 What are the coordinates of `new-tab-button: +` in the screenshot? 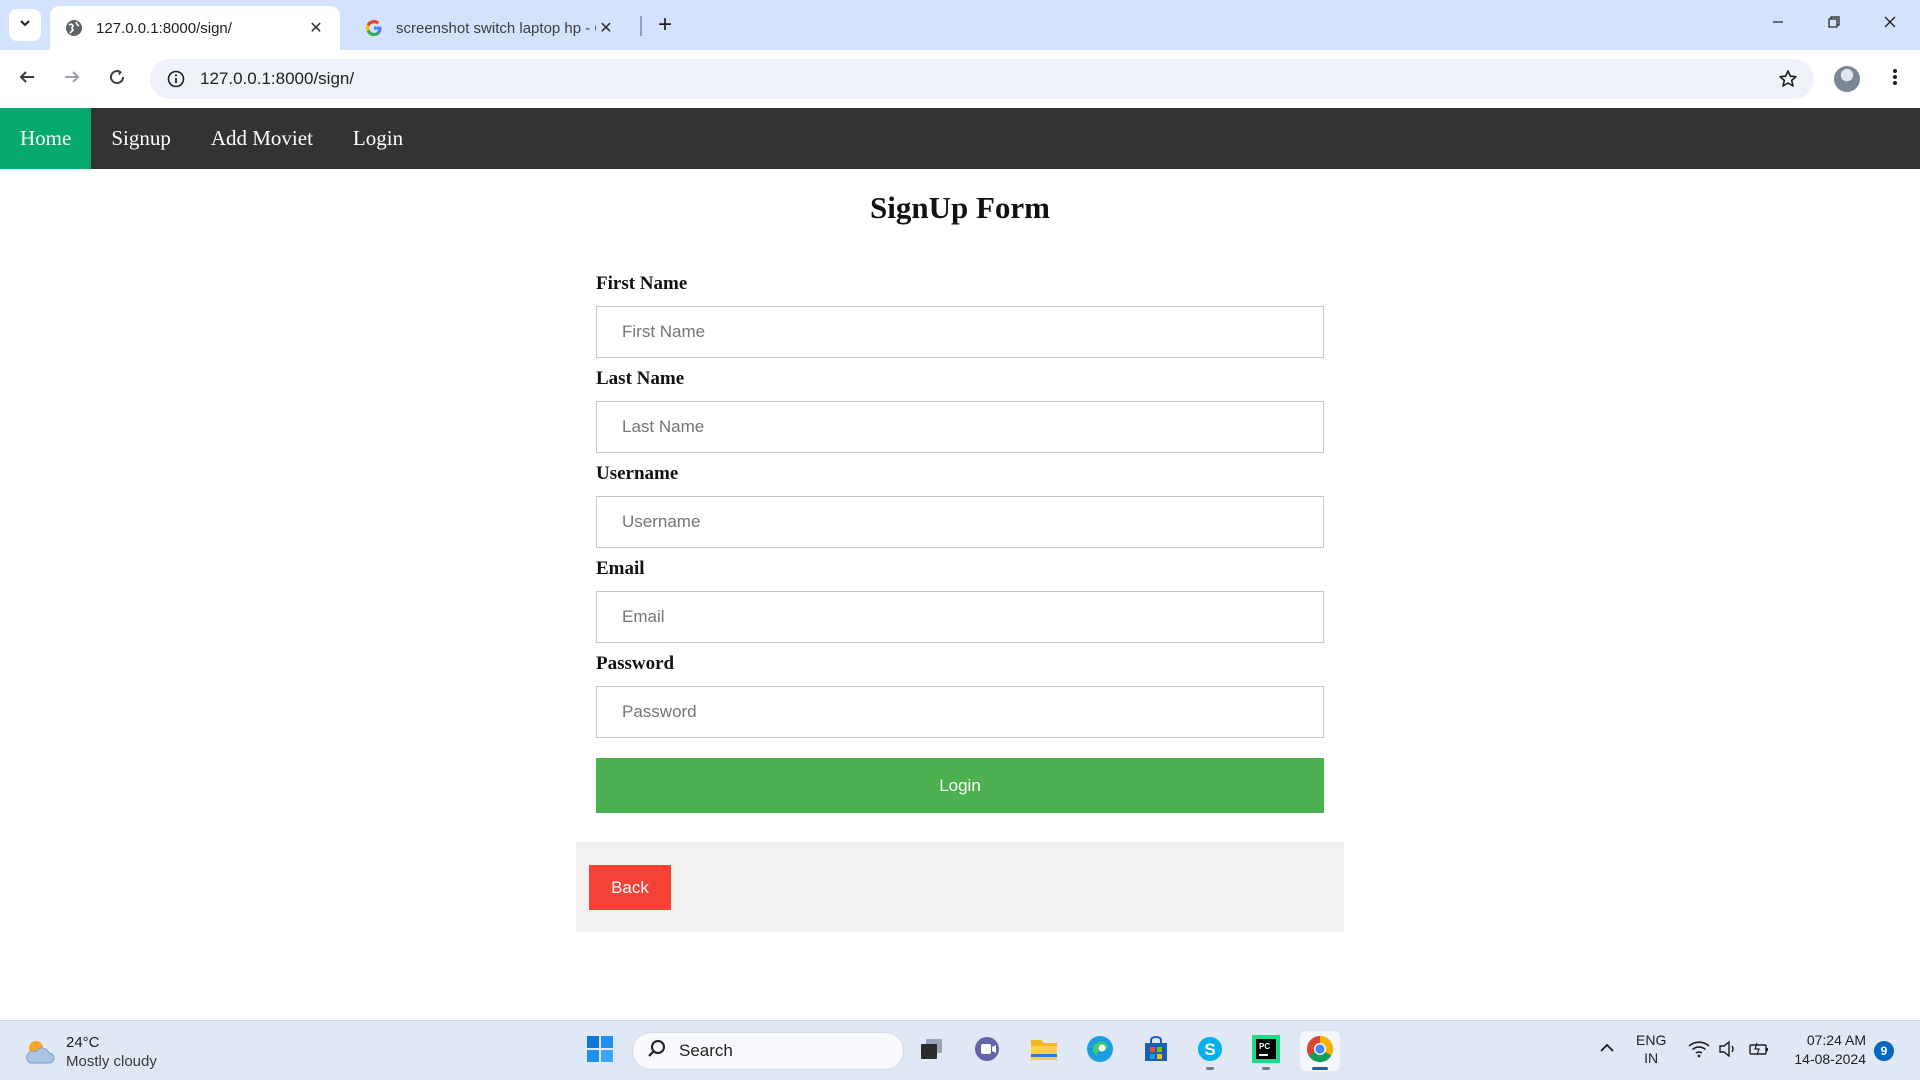 It's located at (665, 25).